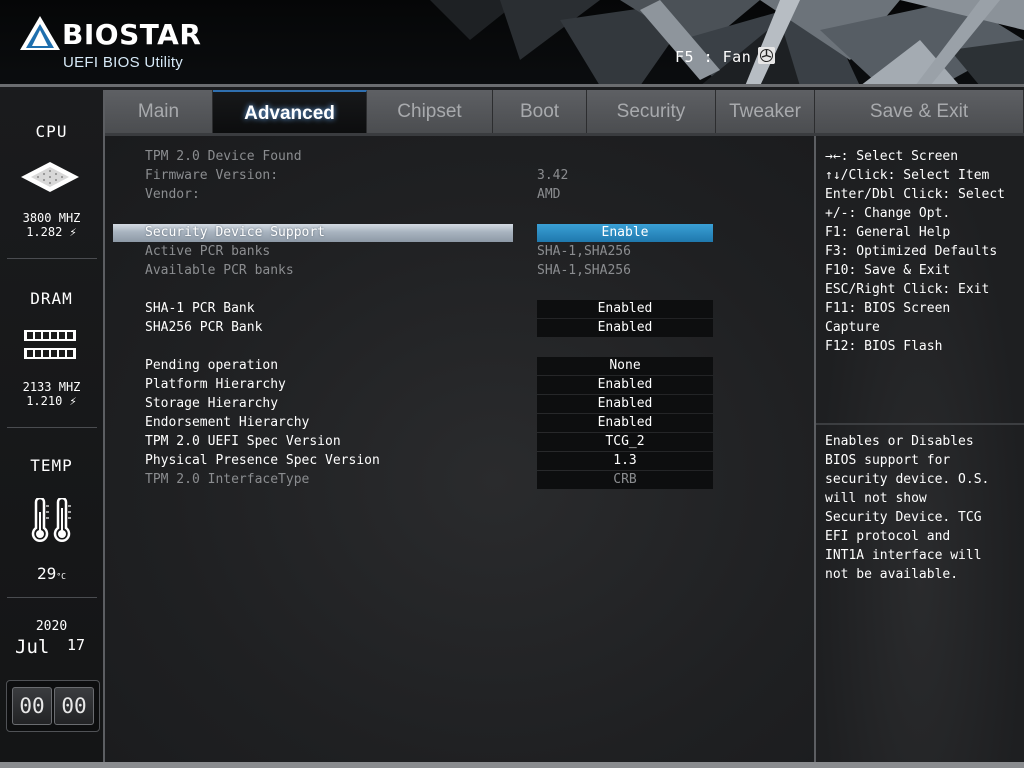 Image resolution: width=1024 pixels, height=768 pixels. Describe the element at coordinates (200, 308) in the screenshot. I see `setting-label: SHA-1 PCR Bank` at that location.